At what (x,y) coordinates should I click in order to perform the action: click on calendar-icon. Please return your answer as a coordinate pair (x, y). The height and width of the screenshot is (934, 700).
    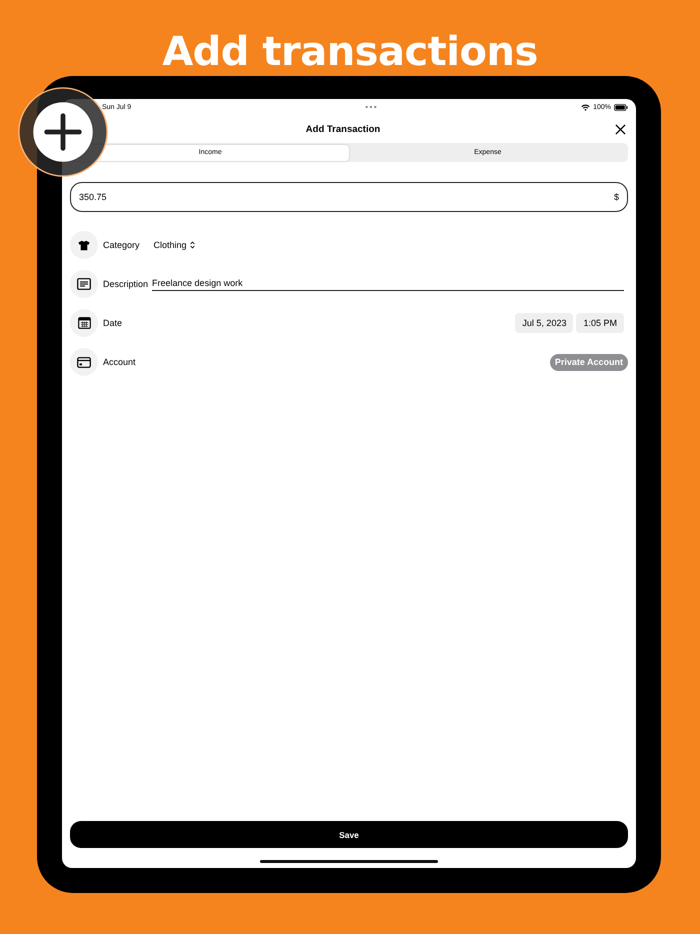
    Looking at the image, I should click on (84, 323).